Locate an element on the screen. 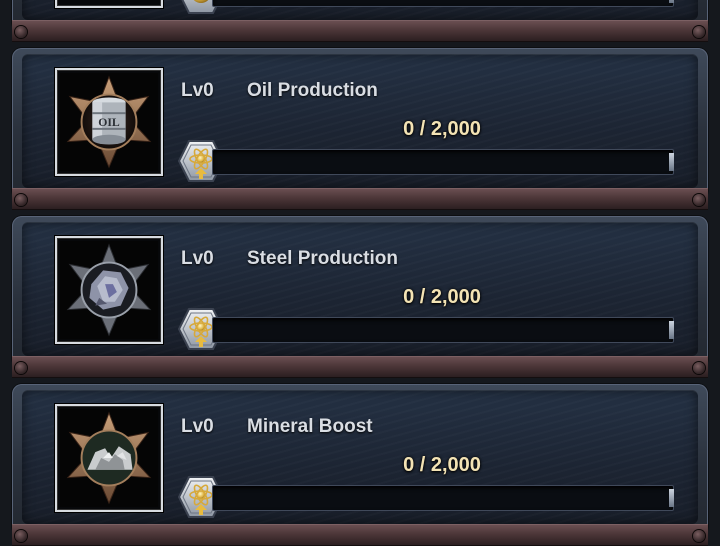 This screenshot has width=720, height=546. skill-name: Mineral Boost is located at coordinates (310, 426).